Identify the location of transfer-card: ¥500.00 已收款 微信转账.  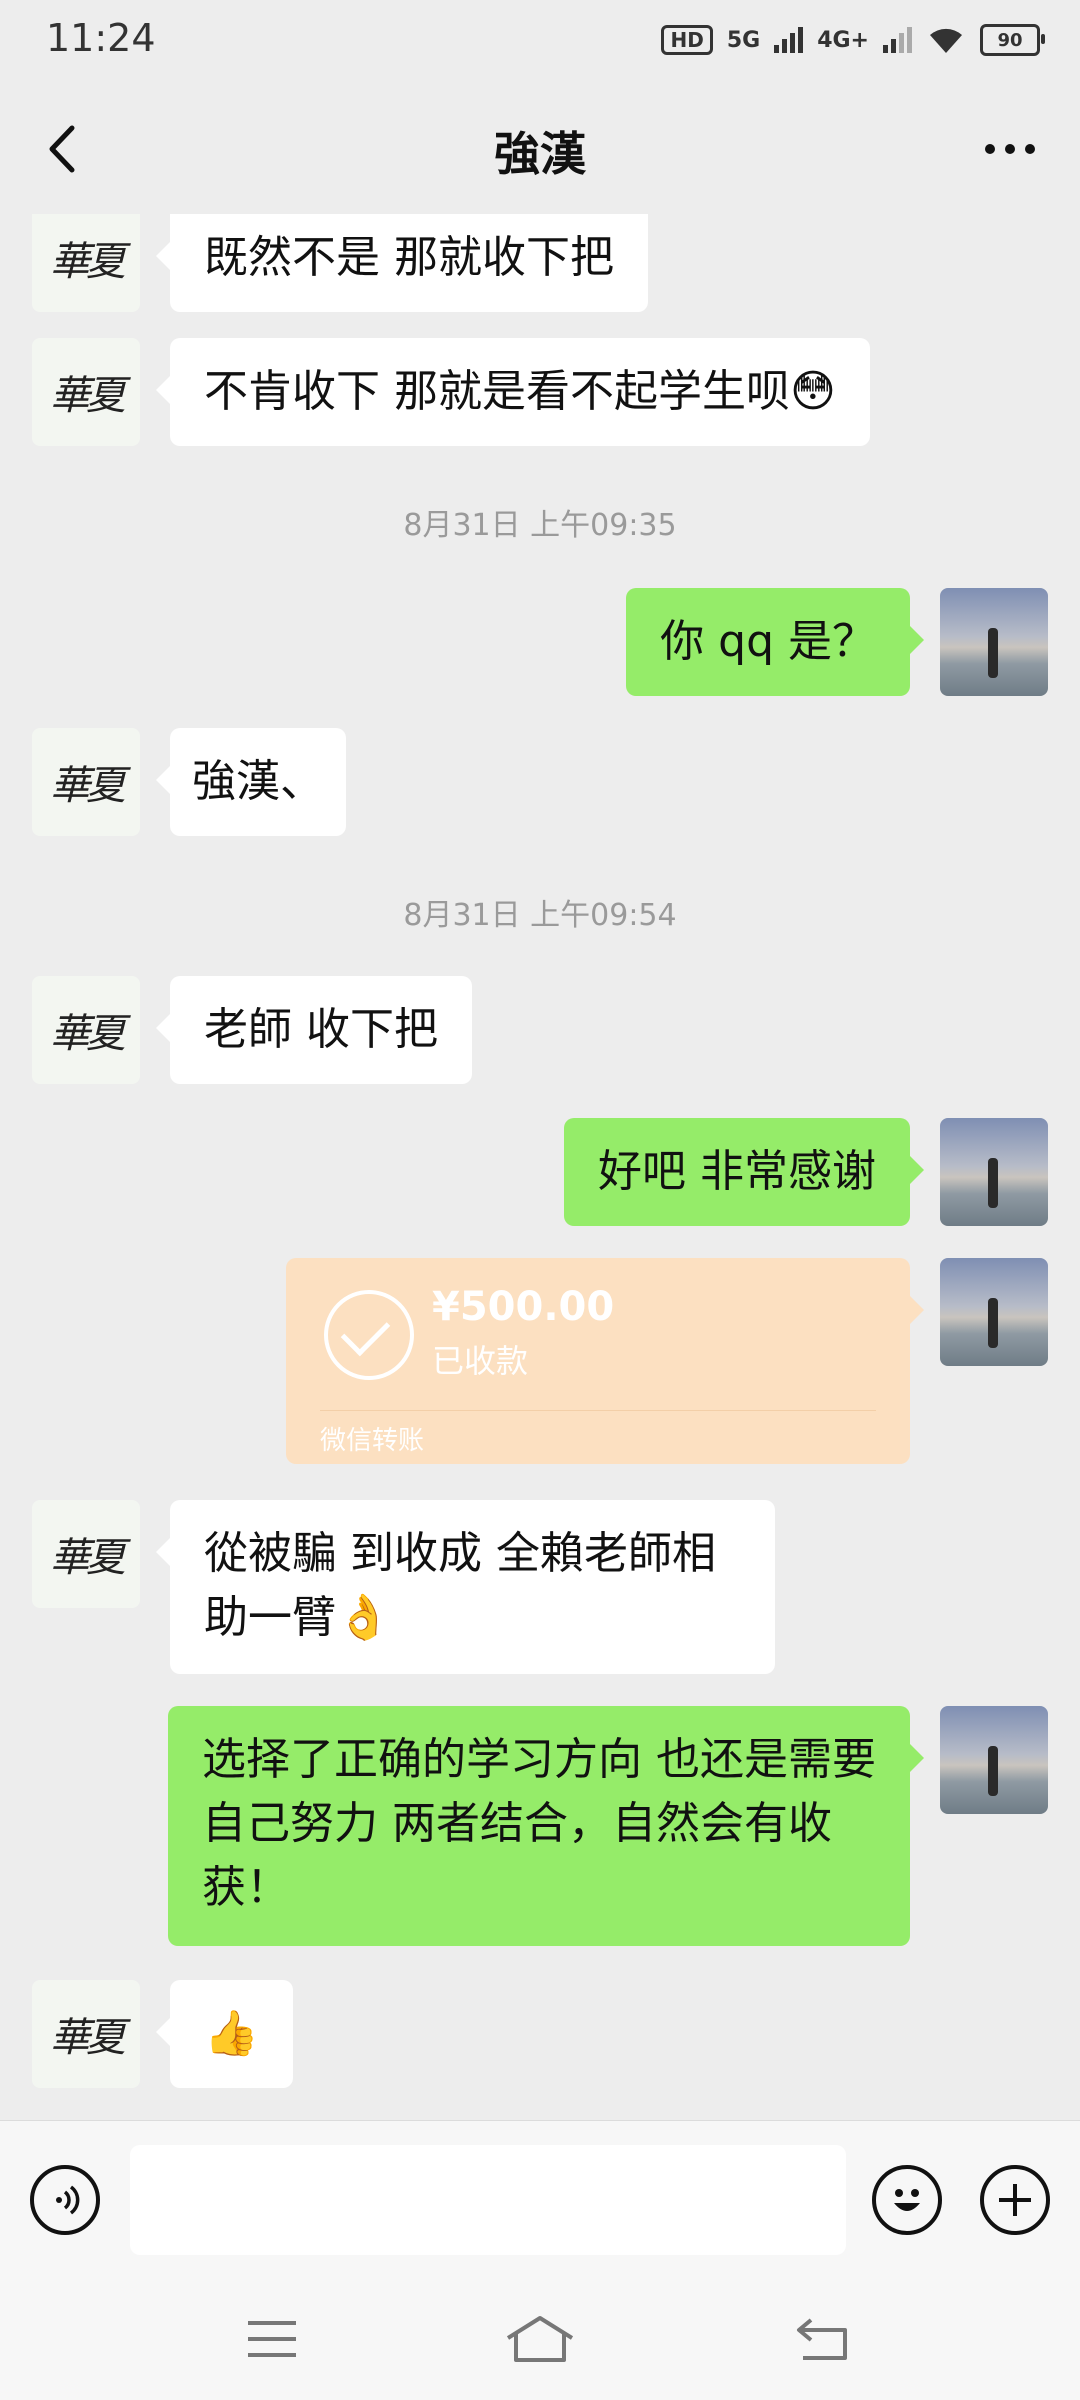
(605, 1361).